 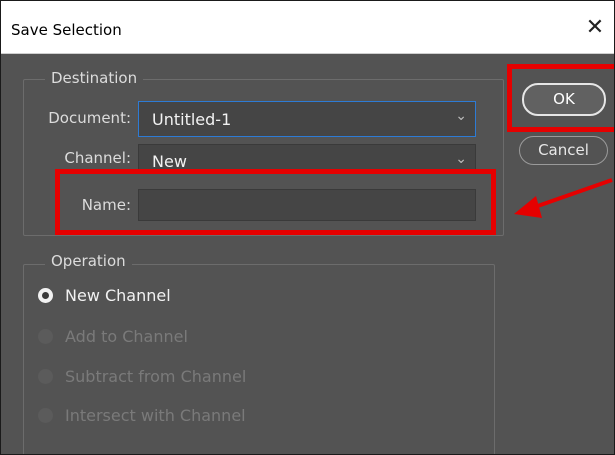 I want to click on operation-legend: Operation, so click(x=88, y=261).